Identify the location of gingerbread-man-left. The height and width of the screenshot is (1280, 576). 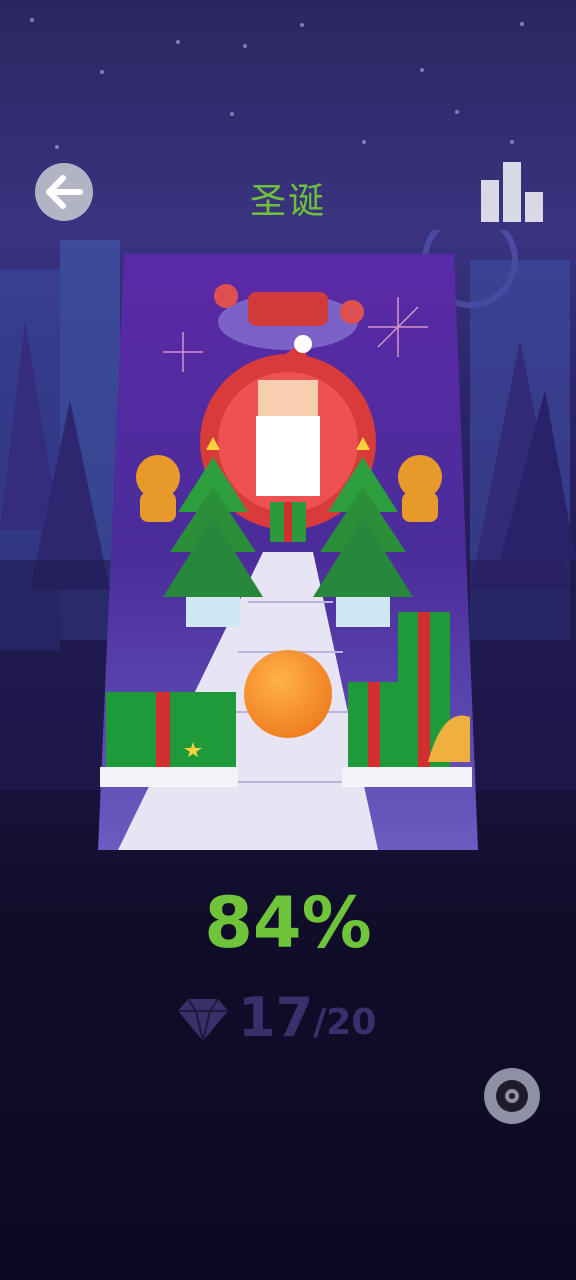
(158, 488).